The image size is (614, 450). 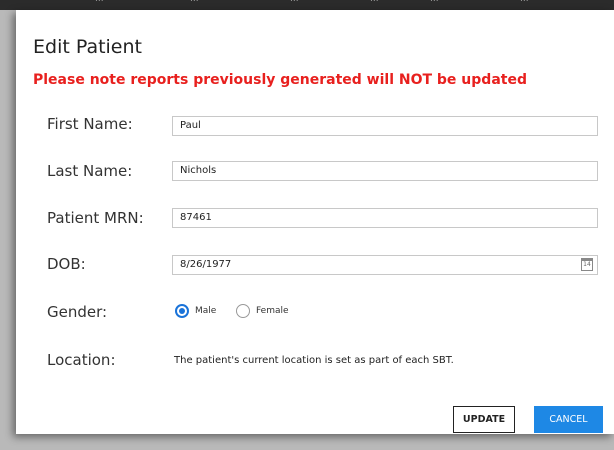 What do you see at coordinates (243, 311) in the screenshot?
I see `radio-unchecked-icon` at bounding box center [243, 311].